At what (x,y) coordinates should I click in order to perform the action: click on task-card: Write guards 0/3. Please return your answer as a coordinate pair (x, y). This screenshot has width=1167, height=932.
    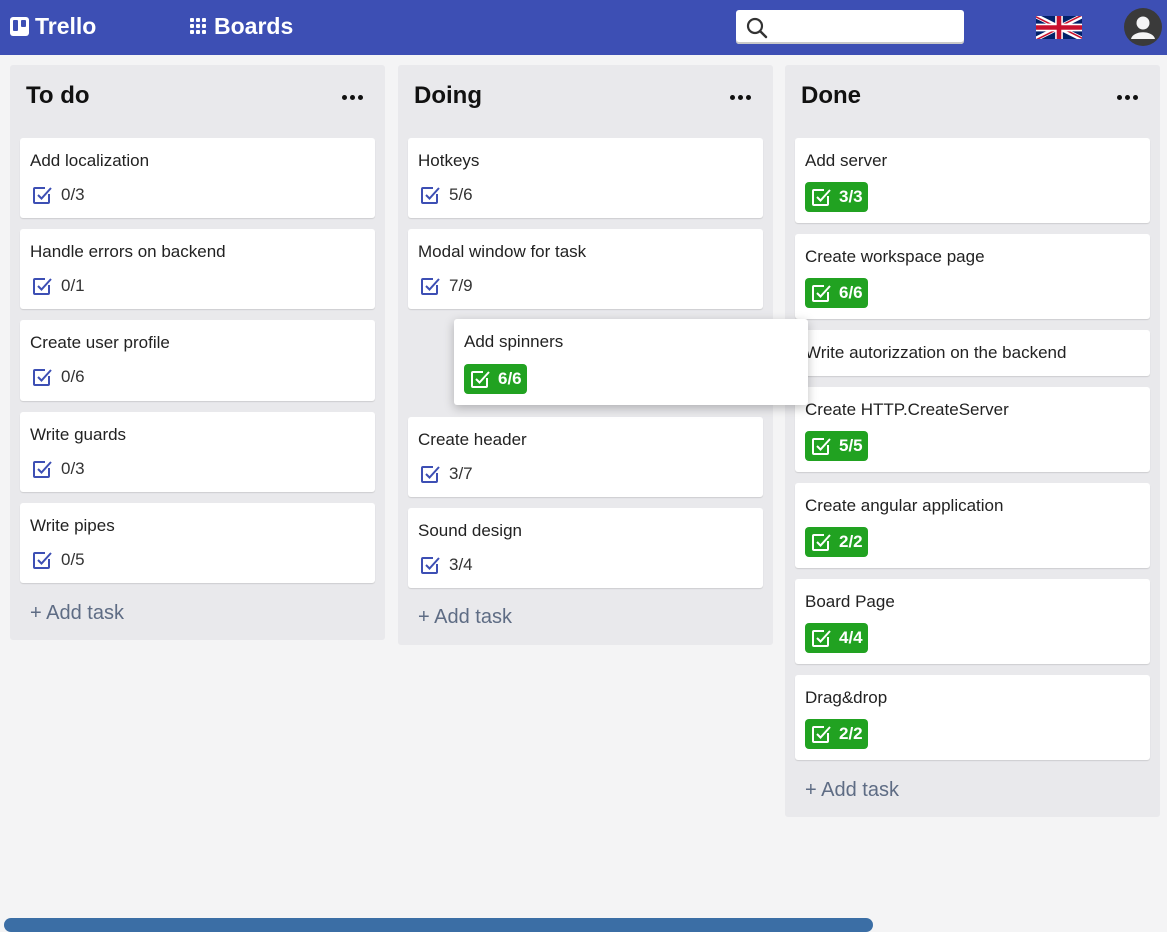
    Looking at the image, I should click on (197, 452).